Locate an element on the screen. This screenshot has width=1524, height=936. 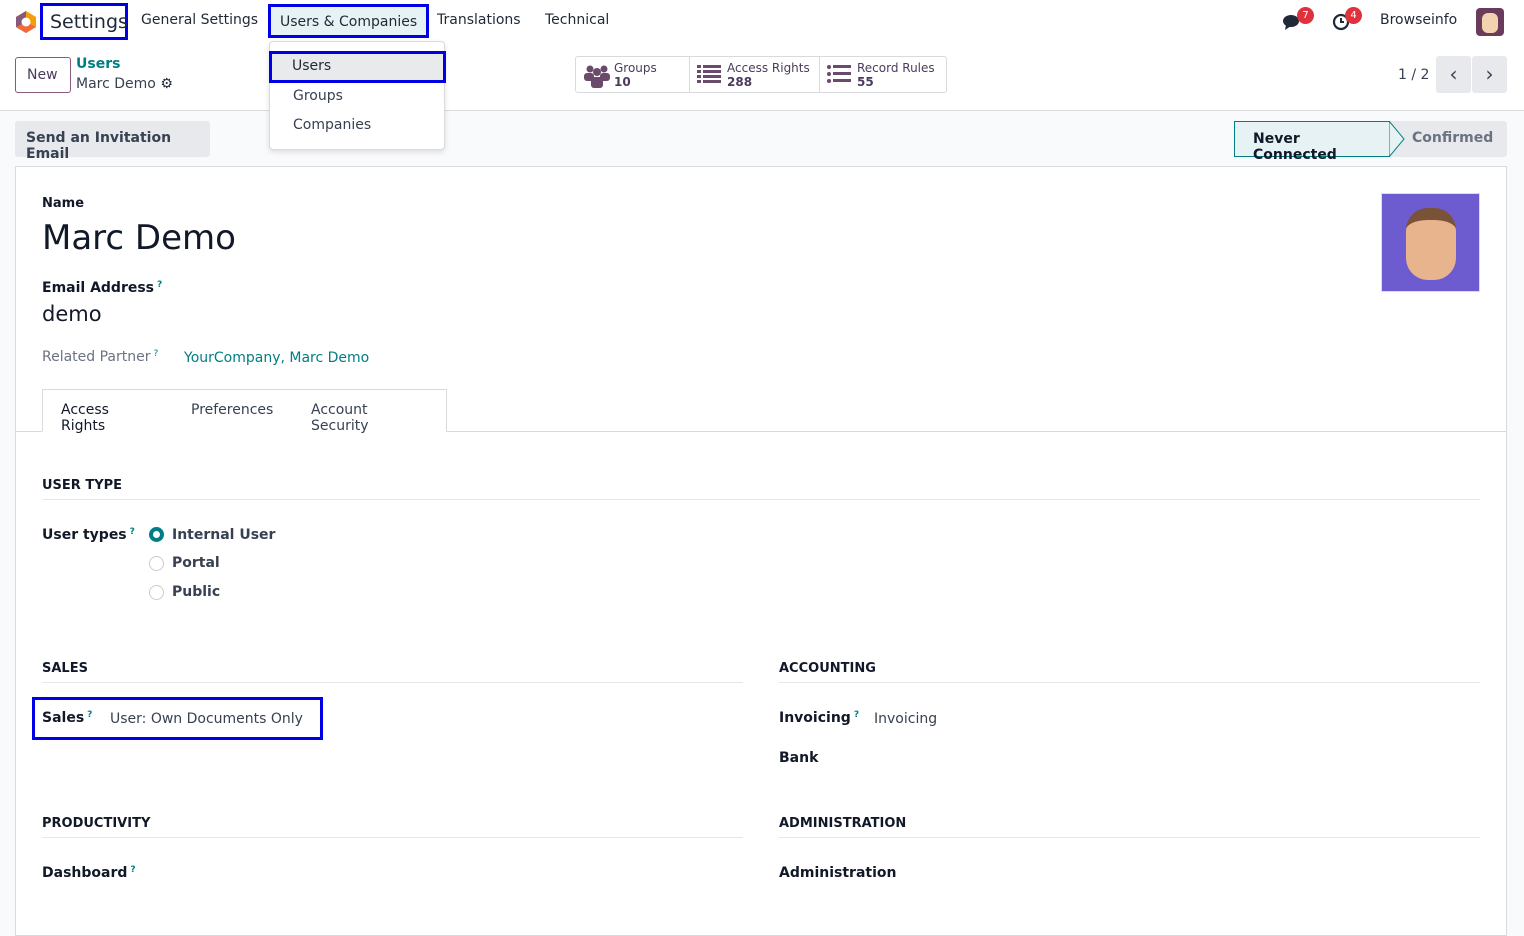
sales-label: Sales is located at coordinates (63, 718).